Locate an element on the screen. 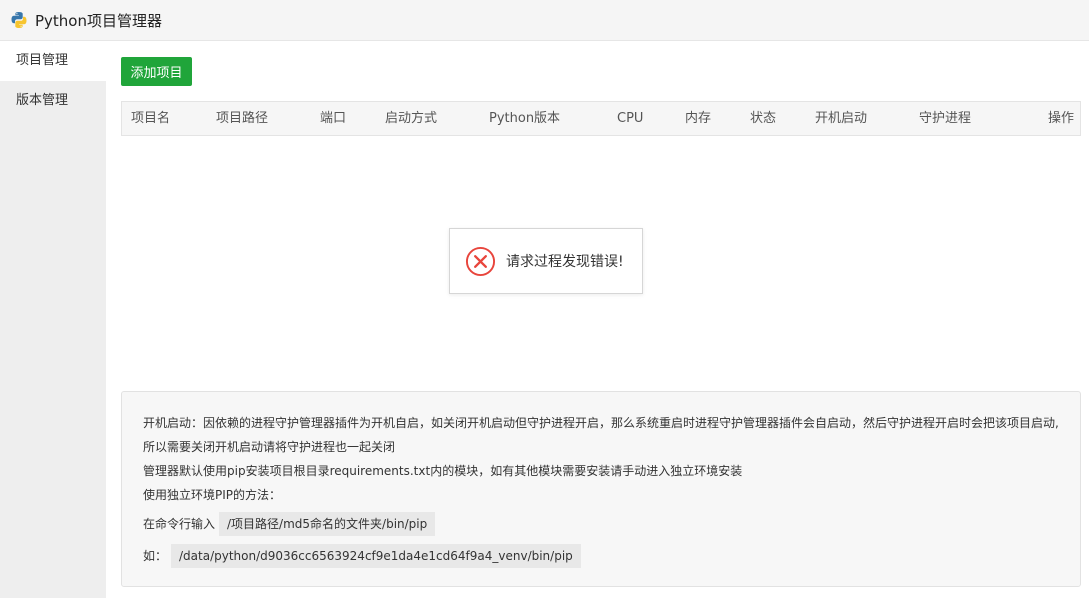 This screenshot has width=1089, height=598. column-header-status: 状态 is located at coordinates (763, 118).